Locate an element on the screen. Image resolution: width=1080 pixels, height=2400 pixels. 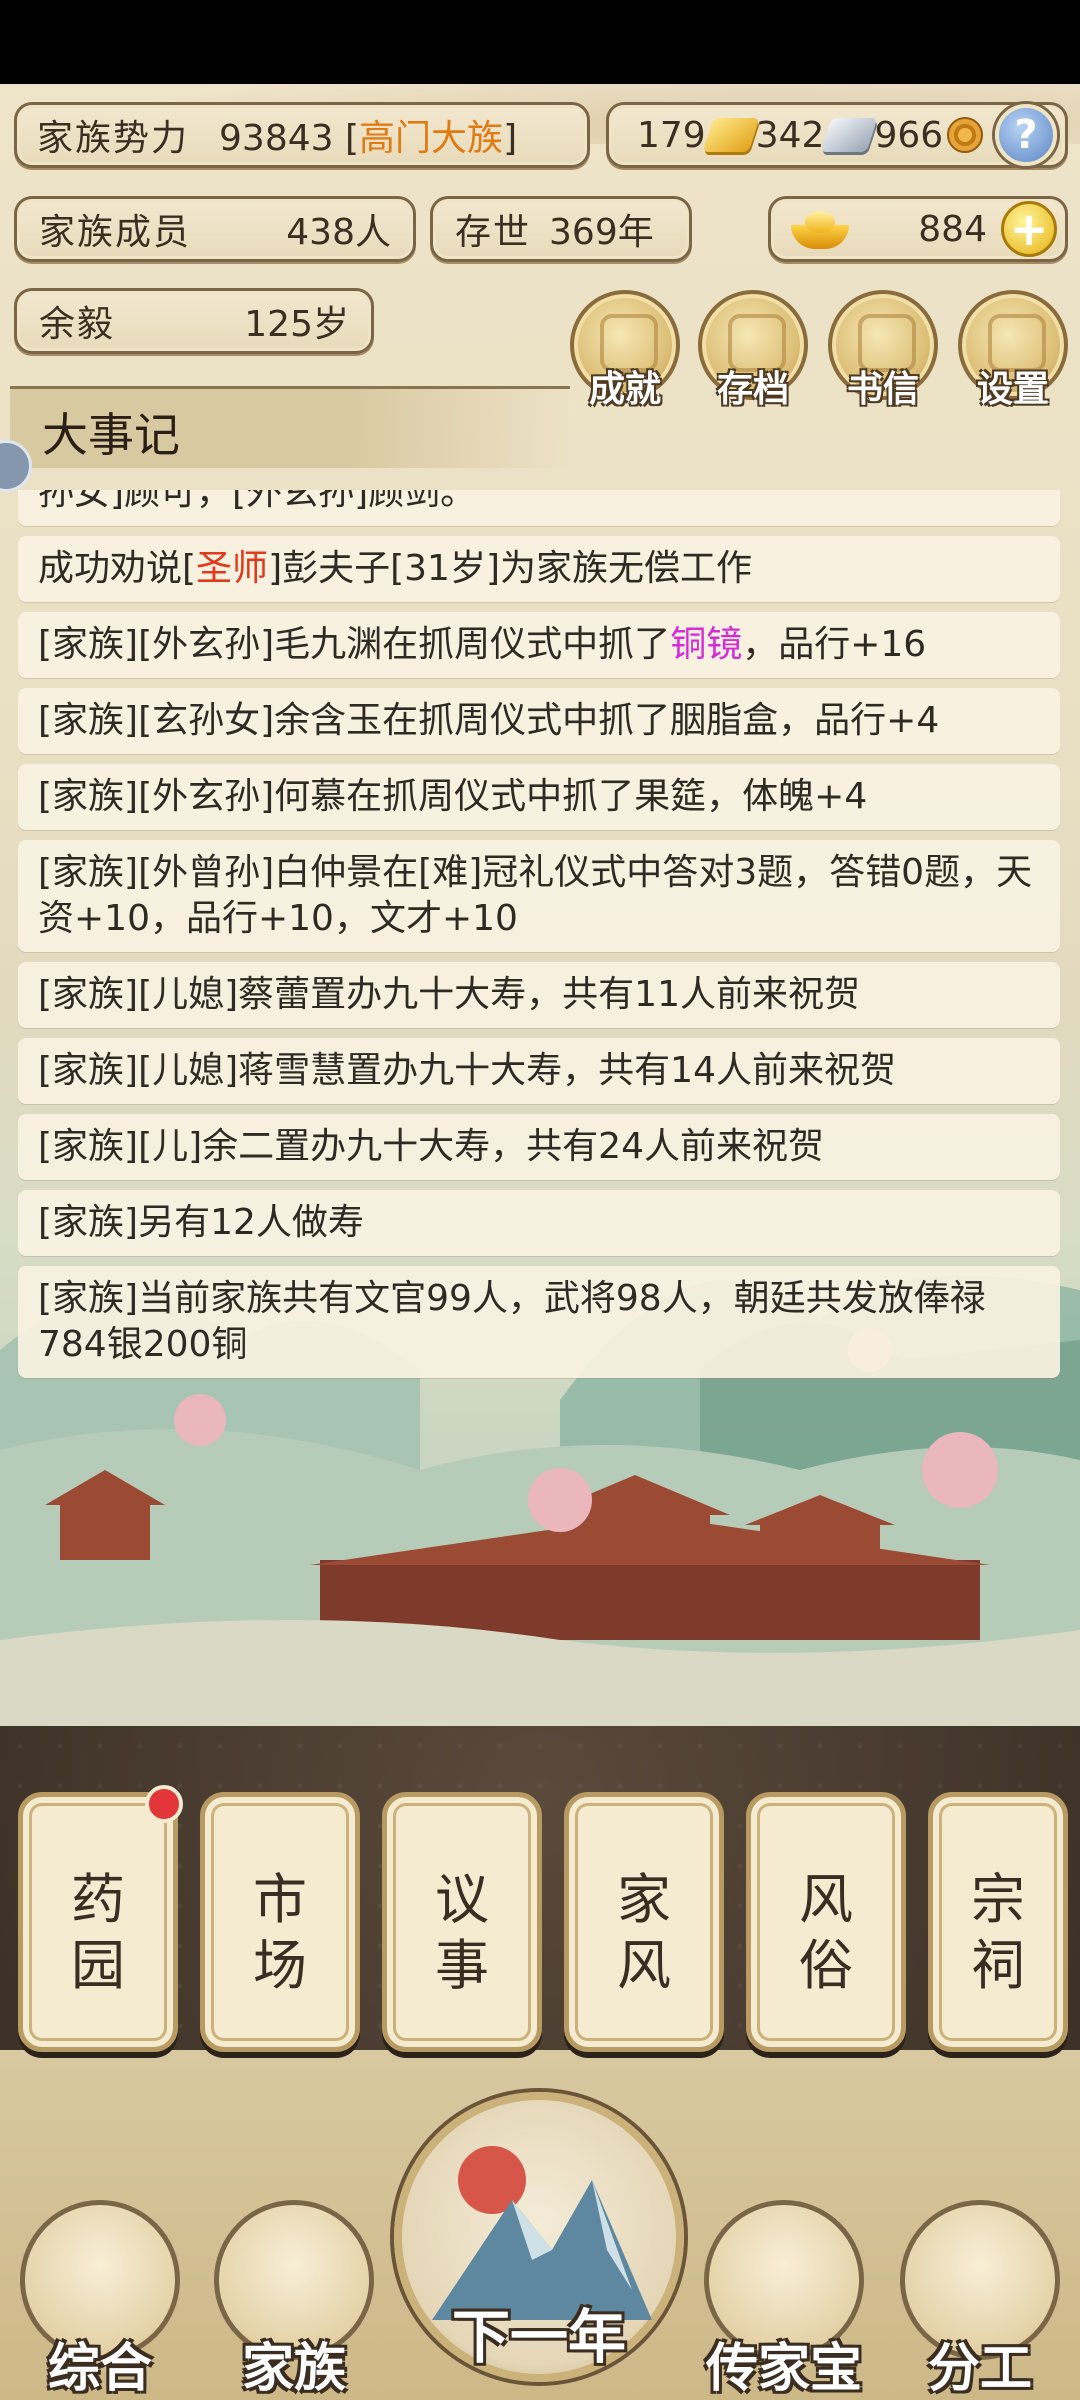
card-label: 市场 is located at coordinates (280, 1932).